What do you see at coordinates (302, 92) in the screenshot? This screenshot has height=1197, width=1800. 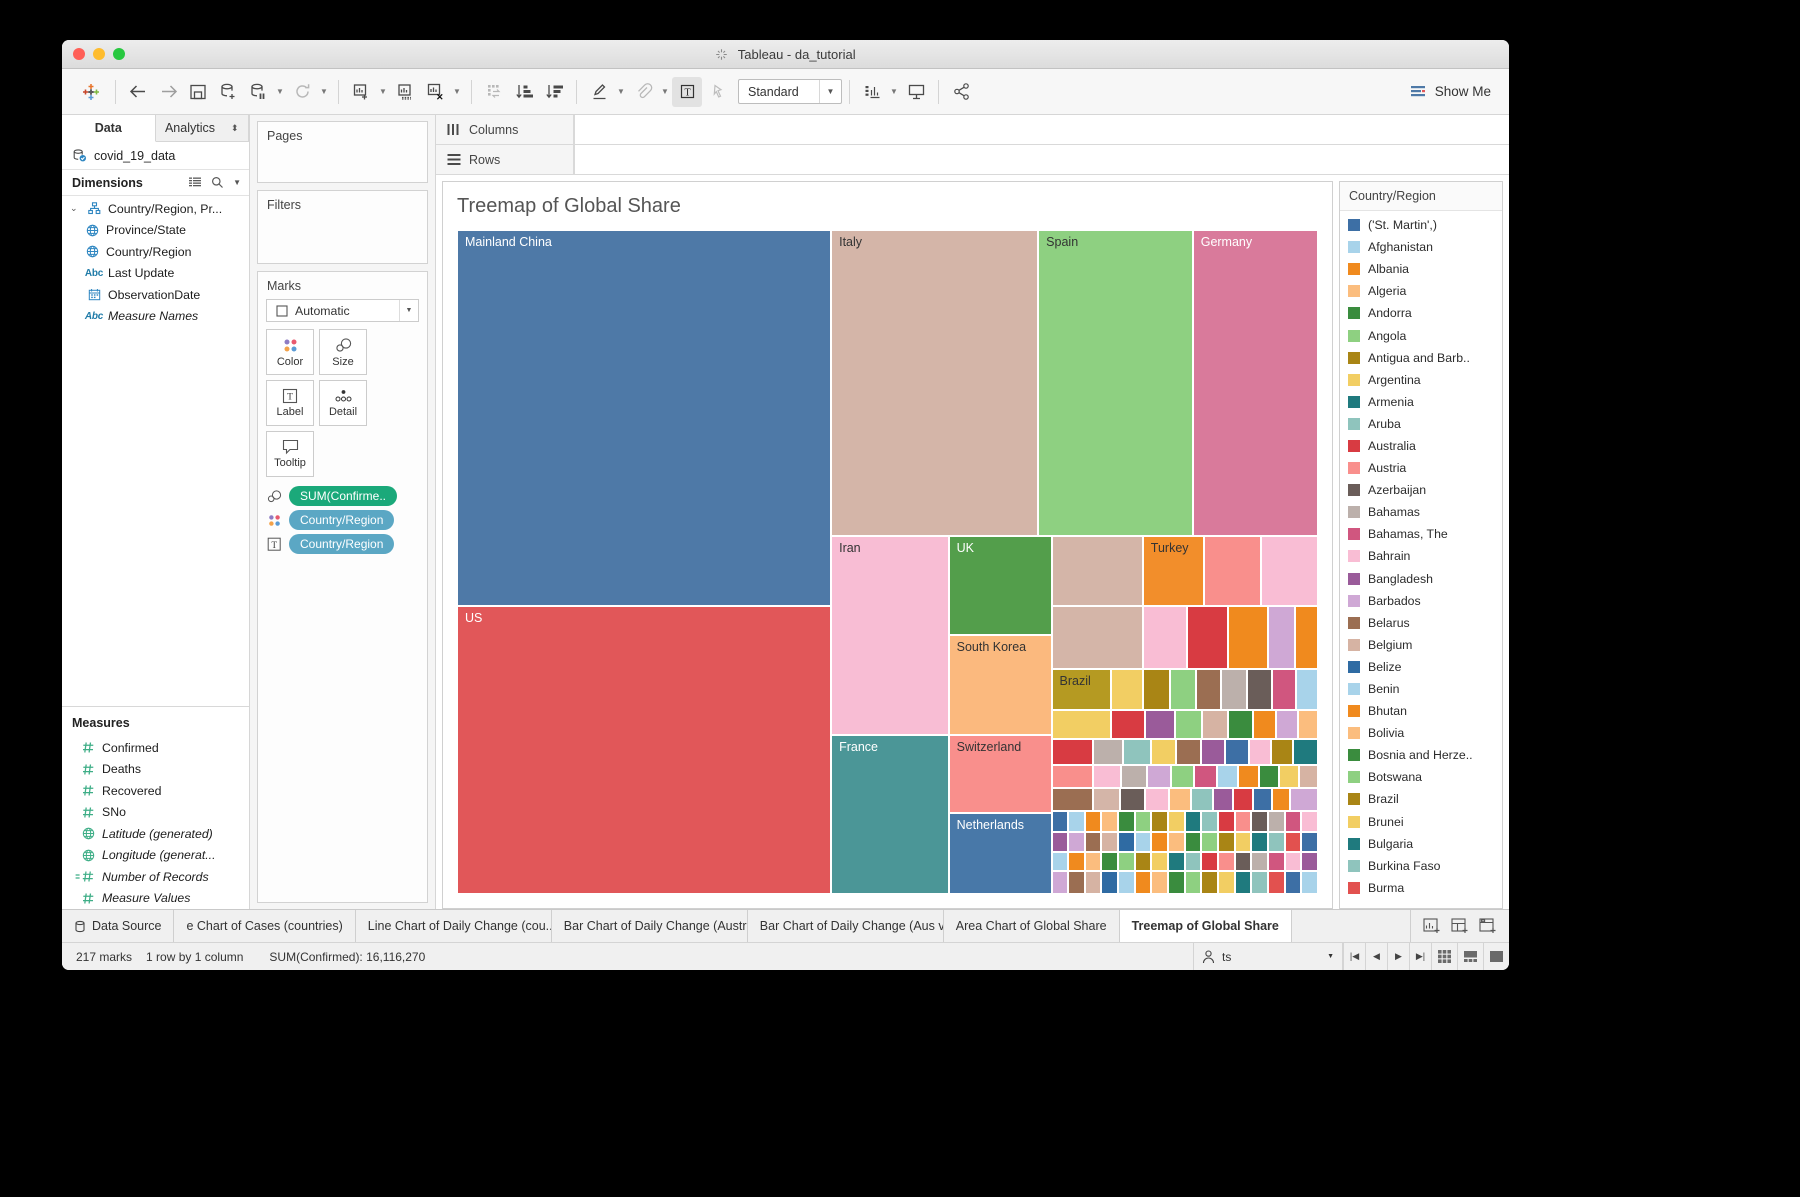 I see `refresh-icon` at bounding box center [302, 92].